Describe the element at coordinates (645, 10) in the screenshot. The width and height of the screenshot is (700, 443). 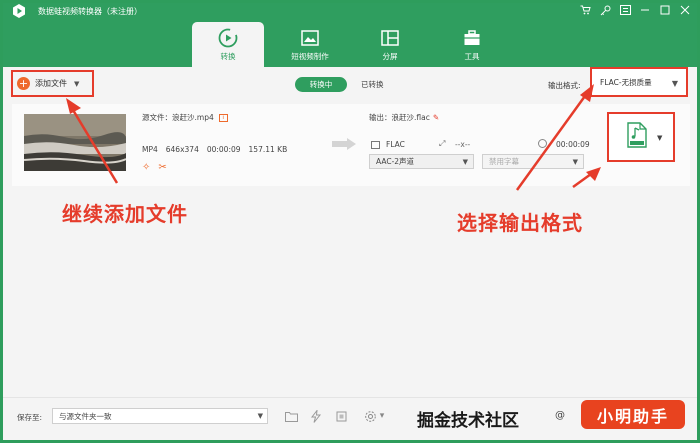
I see `minimize-icon` at that location.